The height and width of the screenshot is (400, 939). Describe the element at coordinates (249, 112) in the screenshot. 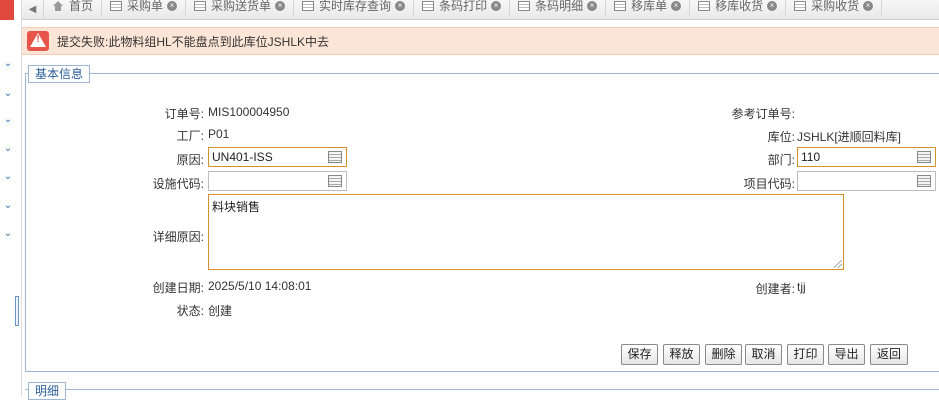

I see `order-no-value: MIS100004950` at that location.